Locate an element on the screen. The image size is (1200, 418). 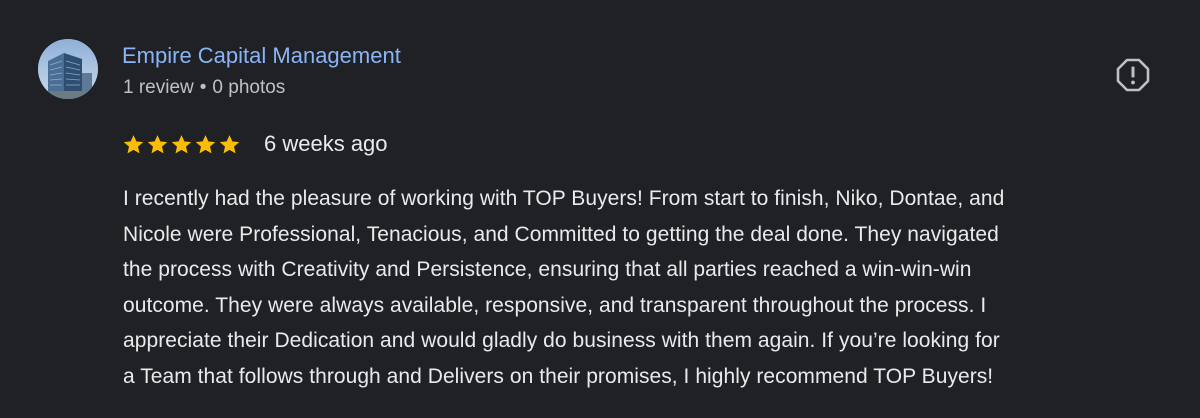
review-count: 1 review is located at coordinates (158, 87).